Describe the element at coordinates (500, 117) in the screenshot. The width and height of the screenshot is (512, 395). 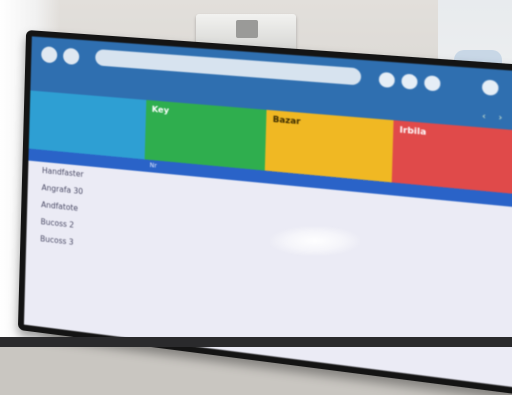
I see `next-arrow: ›` at that location.